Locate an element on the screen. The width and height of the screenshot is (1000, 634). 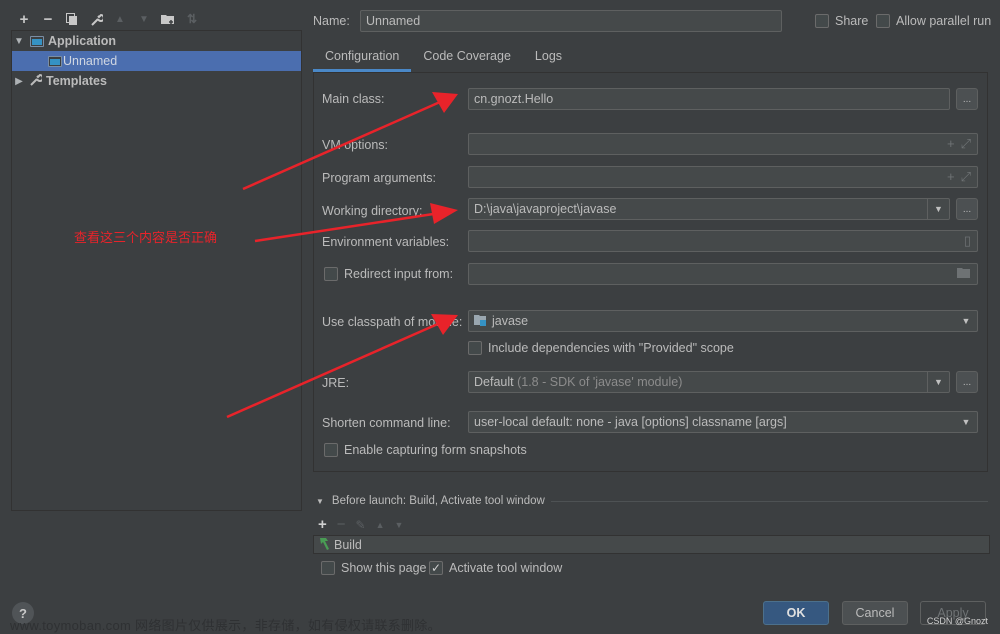
redirect-input-row: Redirect input from: is located at coordinates (388, 274).